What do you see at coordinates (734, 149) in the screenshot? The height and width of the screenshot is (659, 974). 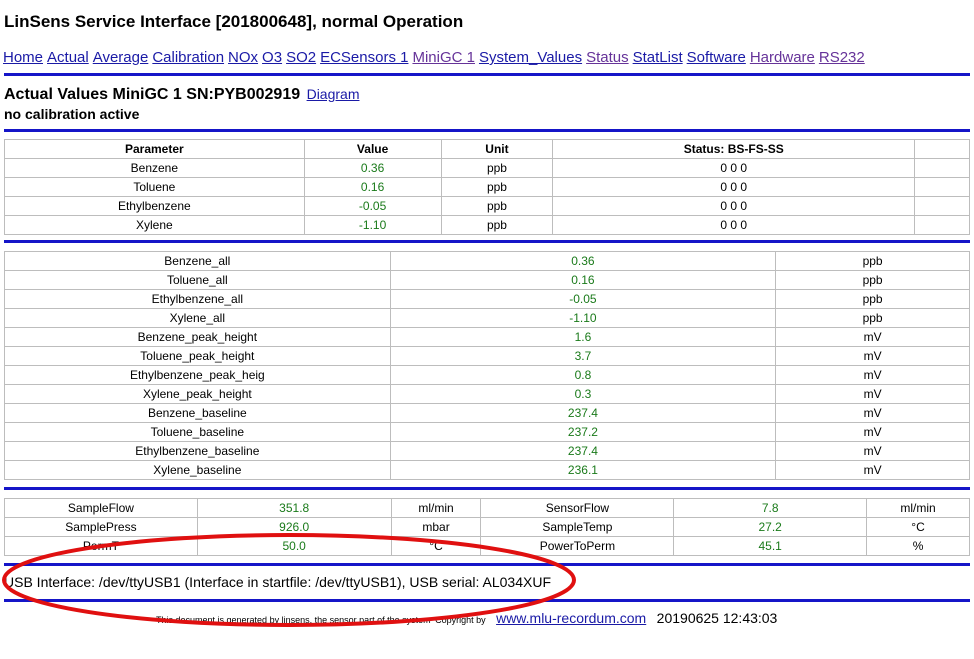 I see `col-status: Status: BS-FS-SS` at bounding box center [734, 149].